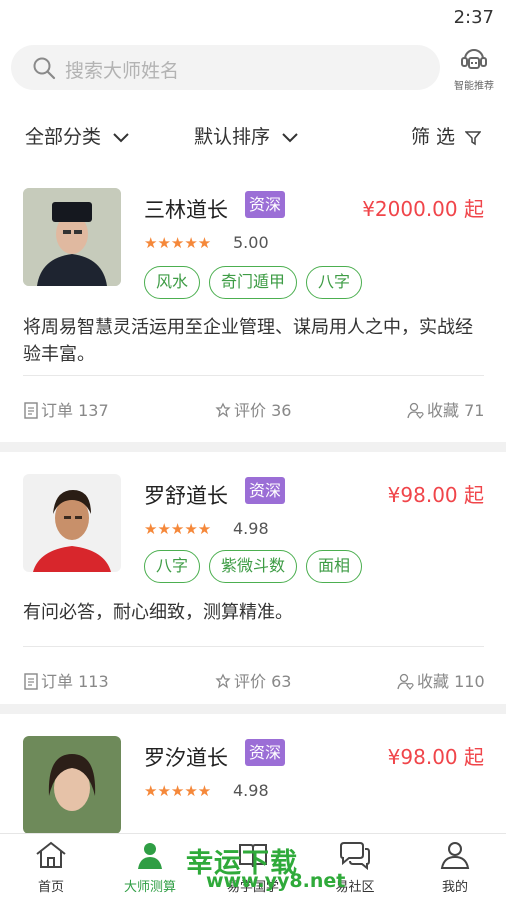  Describe the element at coordinates (251, 242) in the screenshot. I see `rating-value: 5.00` at that location.